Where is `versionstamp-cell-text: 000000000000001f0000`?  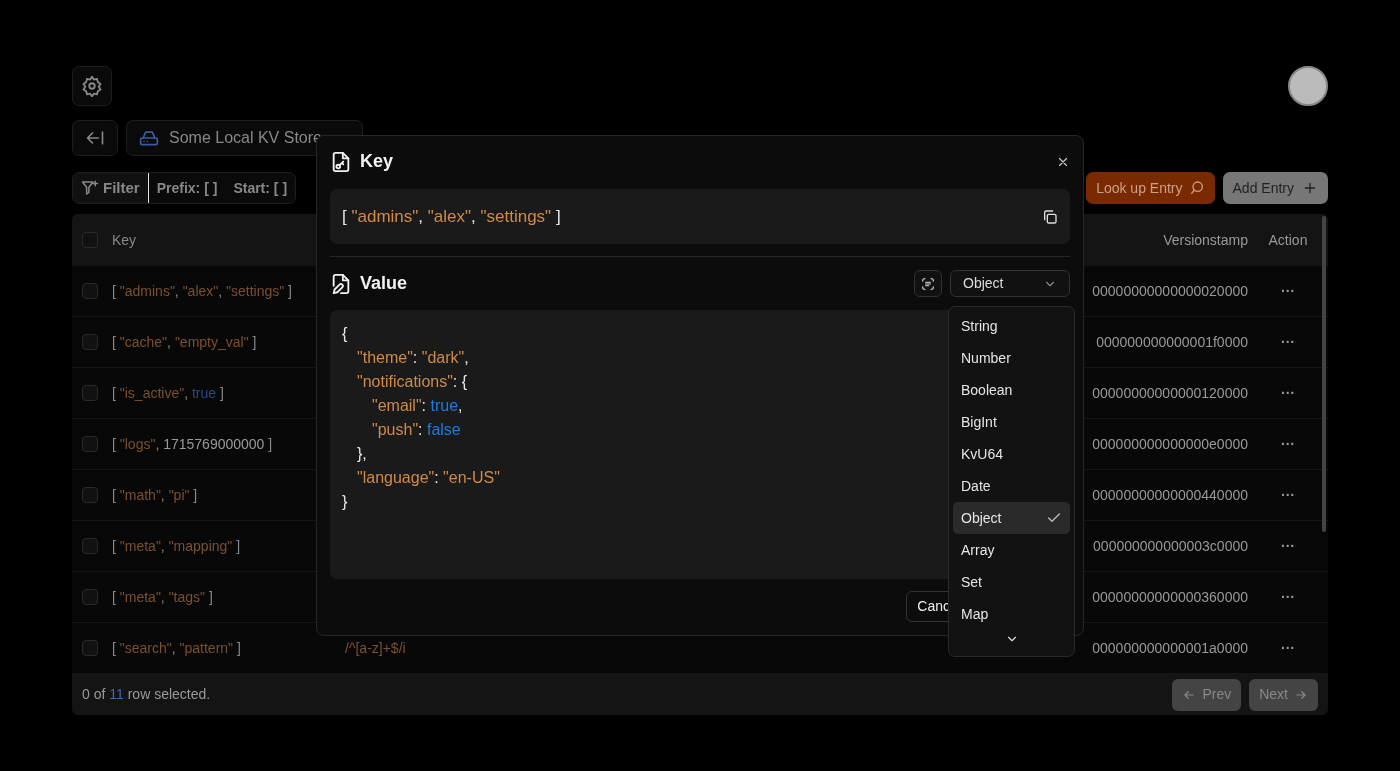
versionstamp-cell-text: 000000000000001f0000 is located at coordinates (1172, 342).